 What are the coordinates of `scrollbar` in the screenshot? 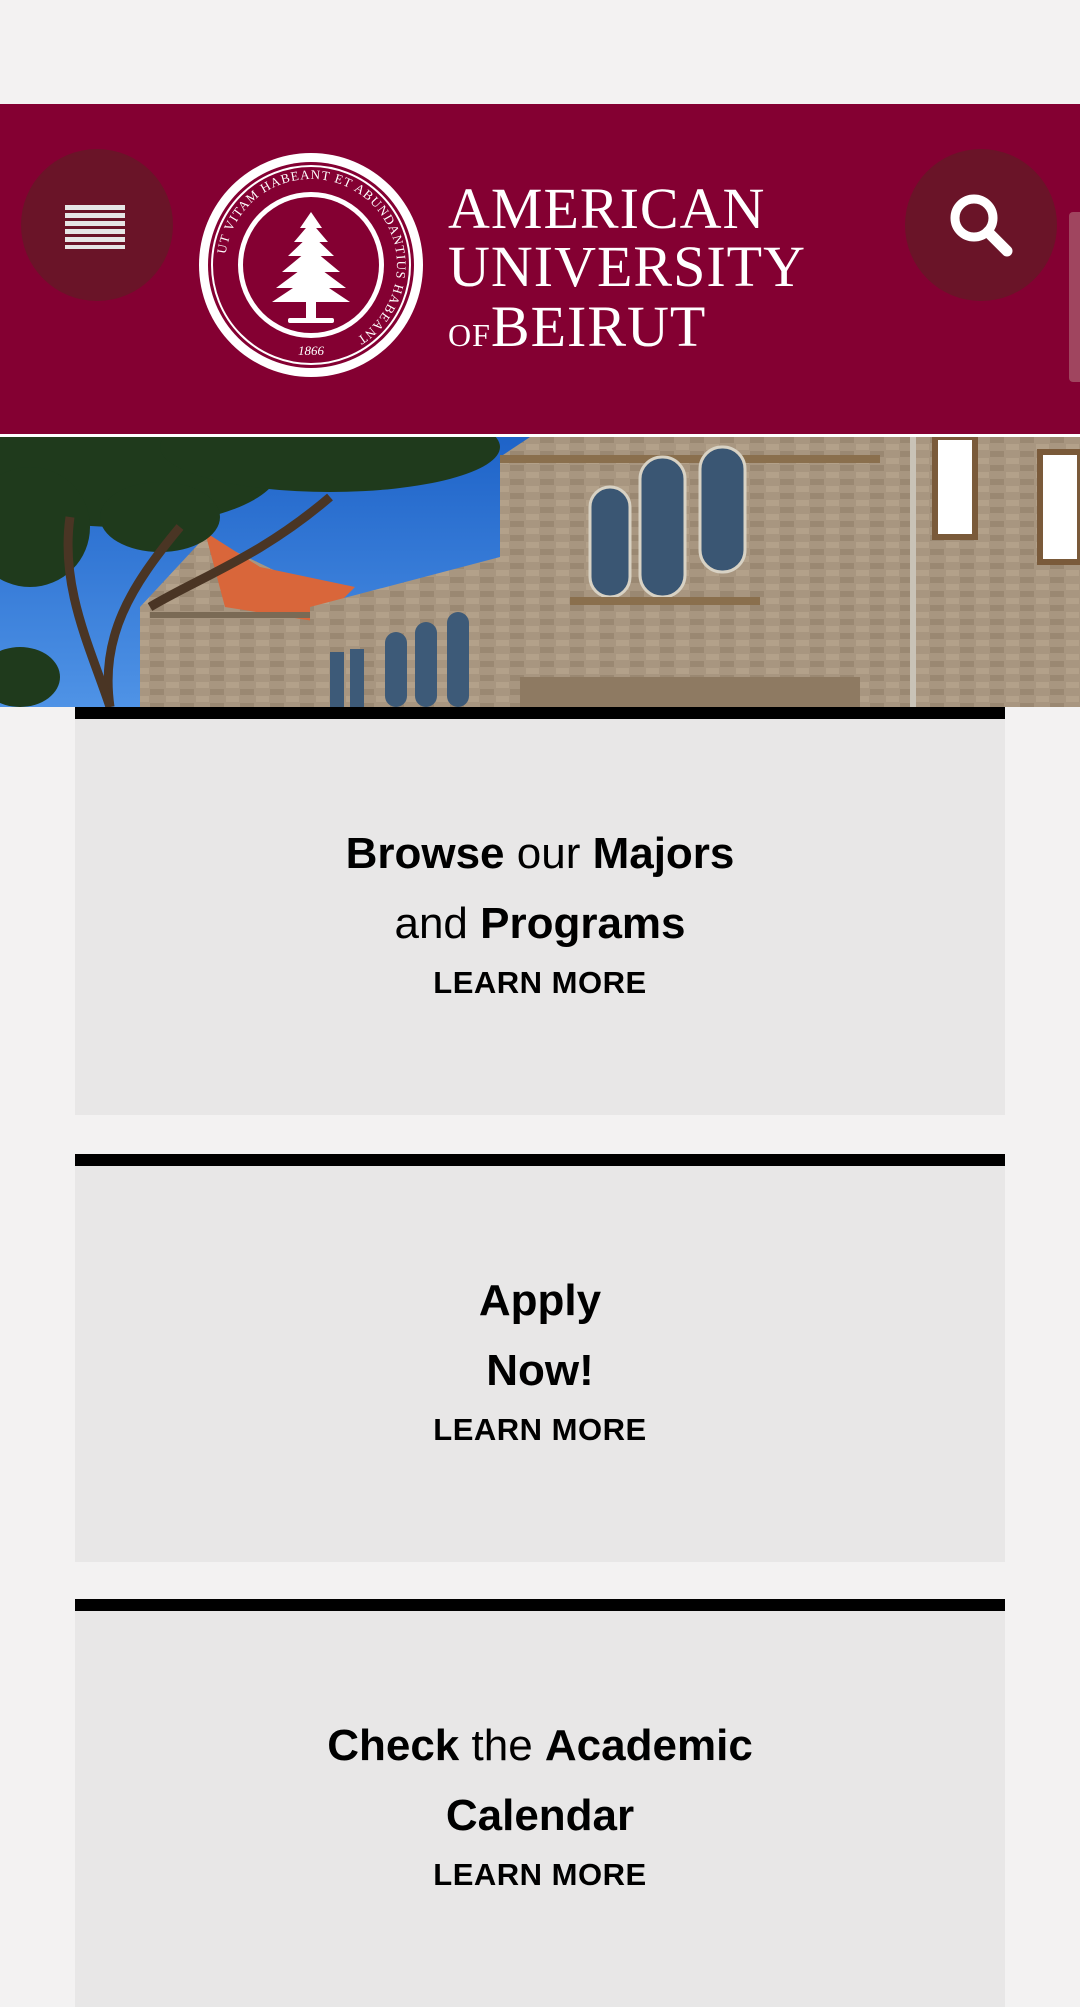 It's located at (1074, 297).